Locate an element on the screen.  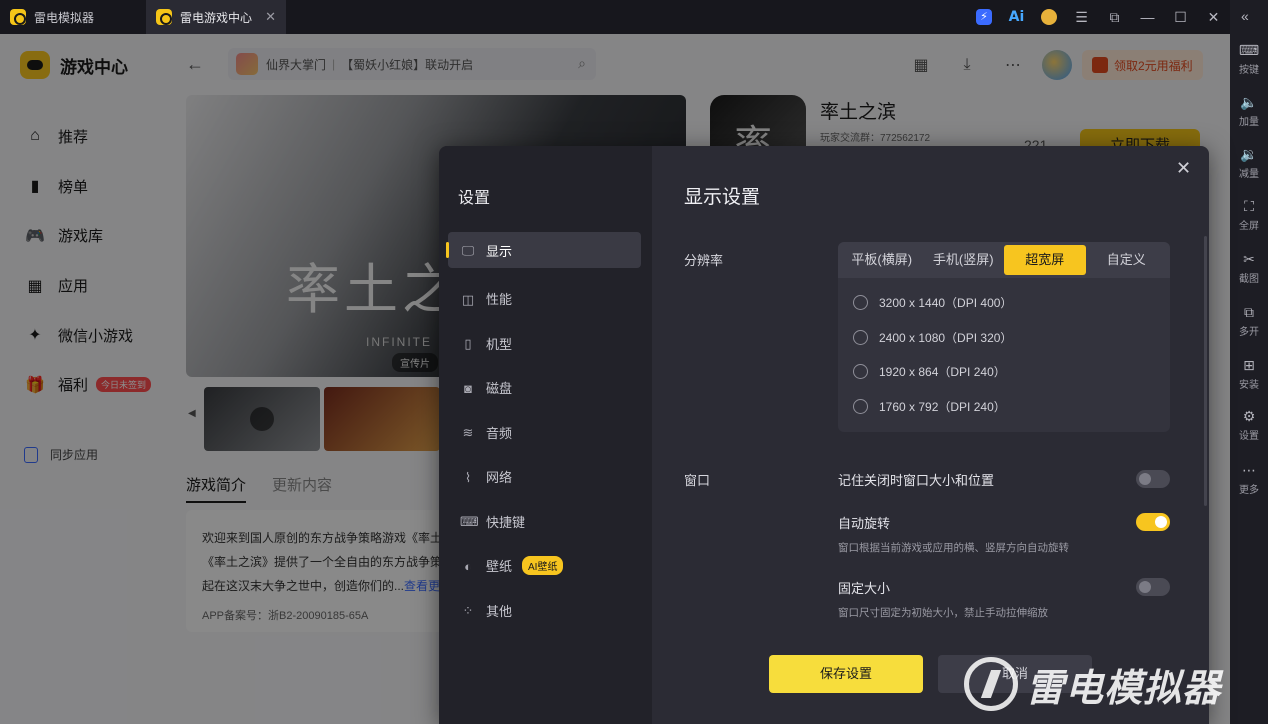
settings-tab-model: ▯ 机型 is located at coordinates (544, 343).